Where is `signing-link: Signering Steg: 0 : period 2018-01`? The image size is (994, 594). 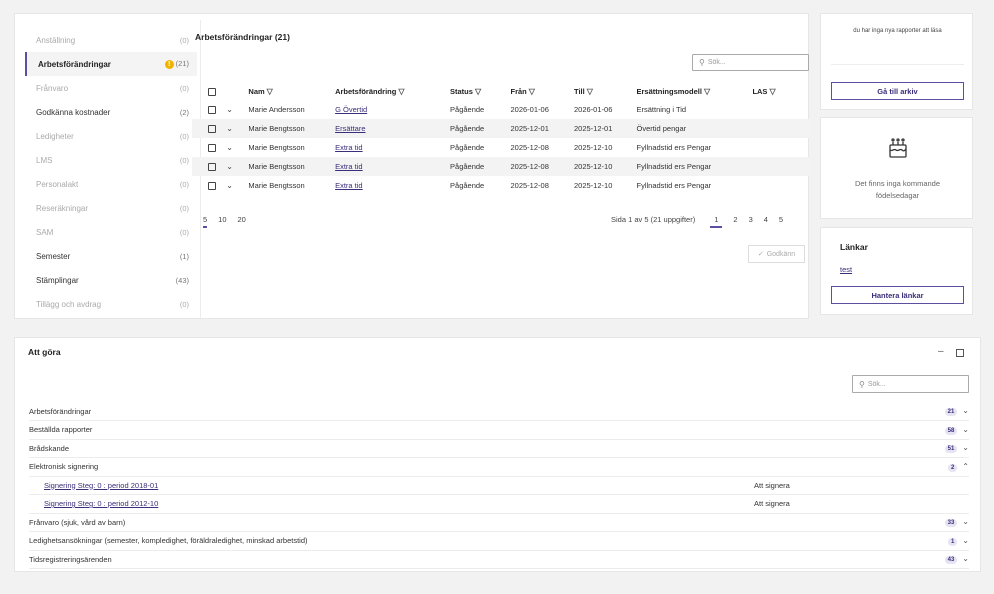 signing-link: Signering Steg: 0 : period 2018-01 is located at coordinates (101, 485).